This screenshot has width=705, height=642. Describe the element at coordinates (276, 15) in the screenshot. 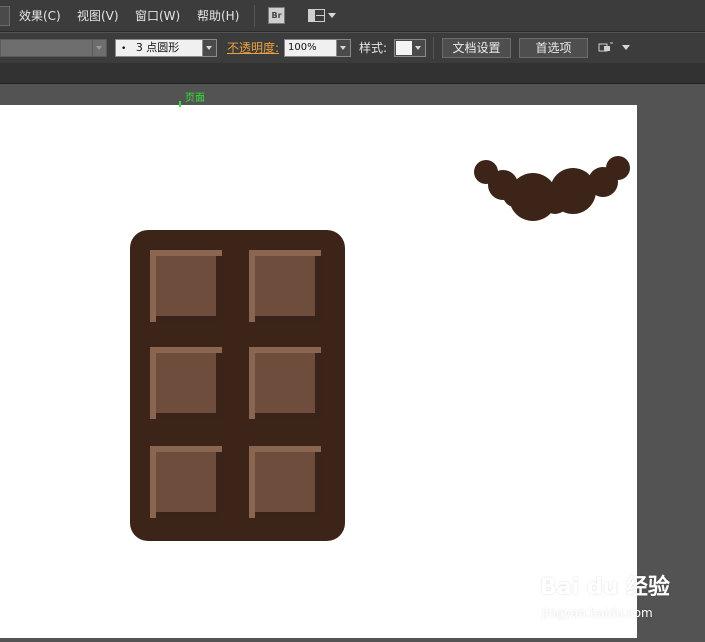

I see `bridge-button: Br` at that location.